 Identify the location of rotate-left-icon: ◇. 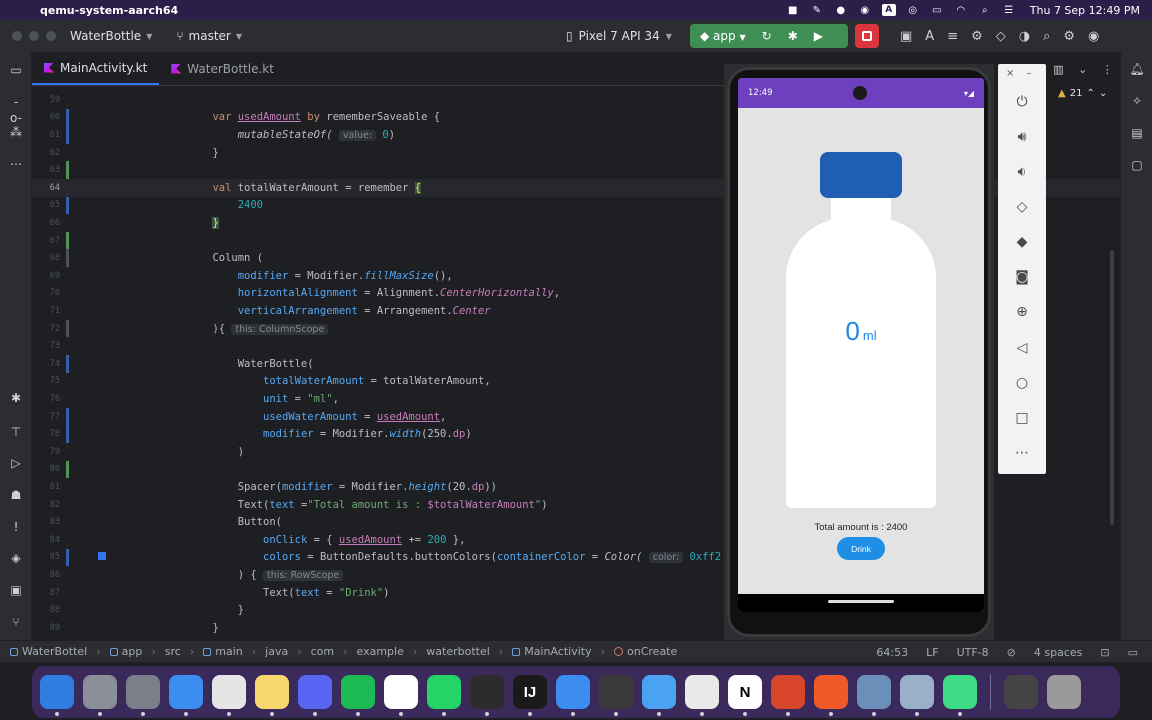
(1022, 207).